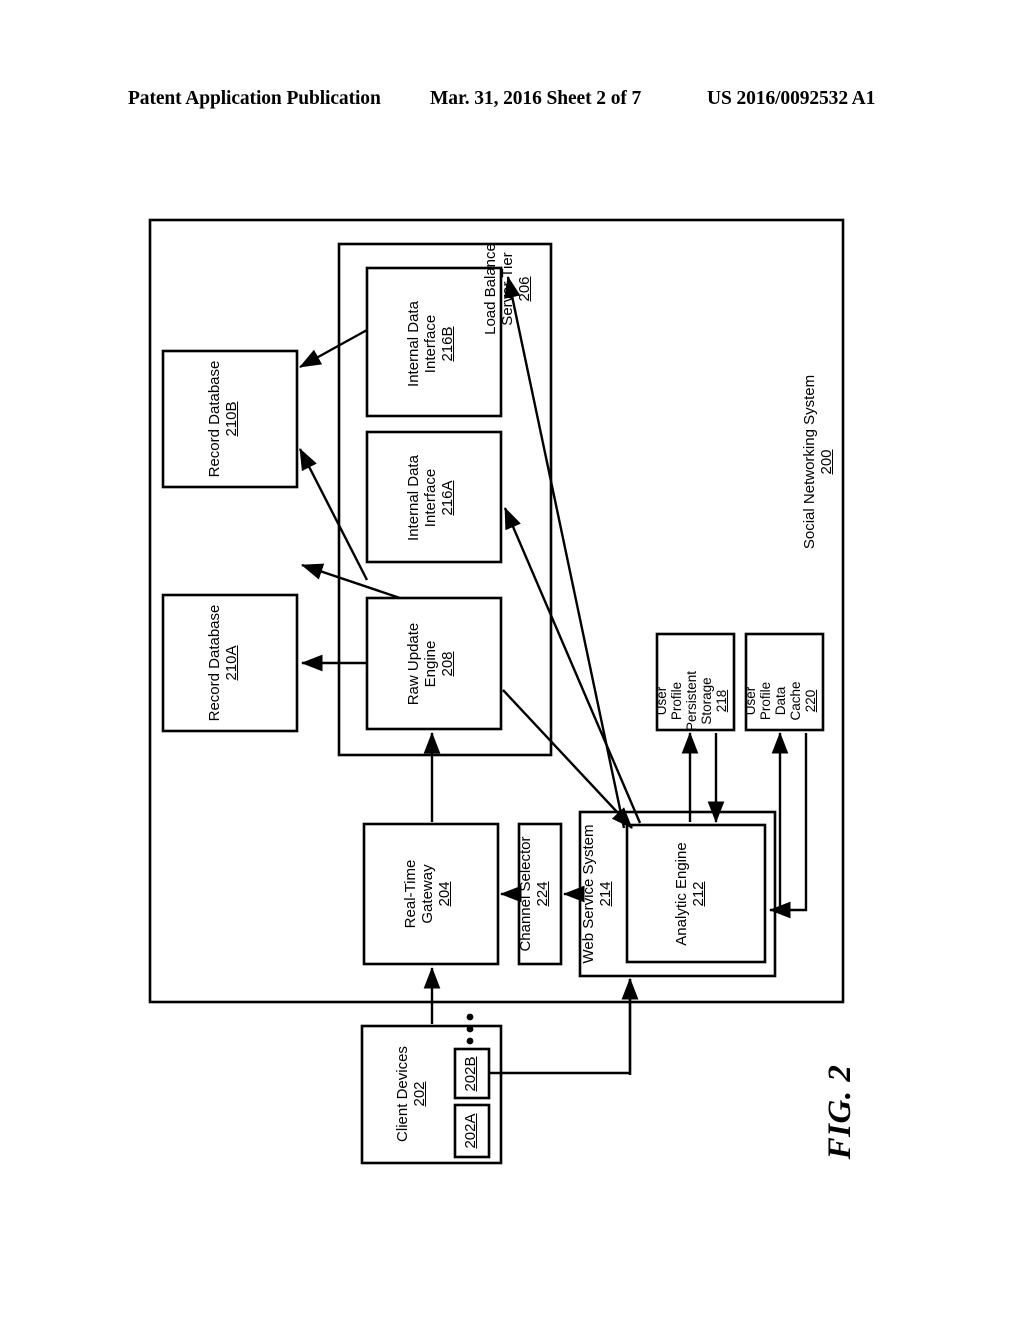 The height and width of the screenshot is (1320, 1024). Describe the element at coordinates (434, 497) in the screenshot. I see `internal-data-interface-216a-box` at that location.